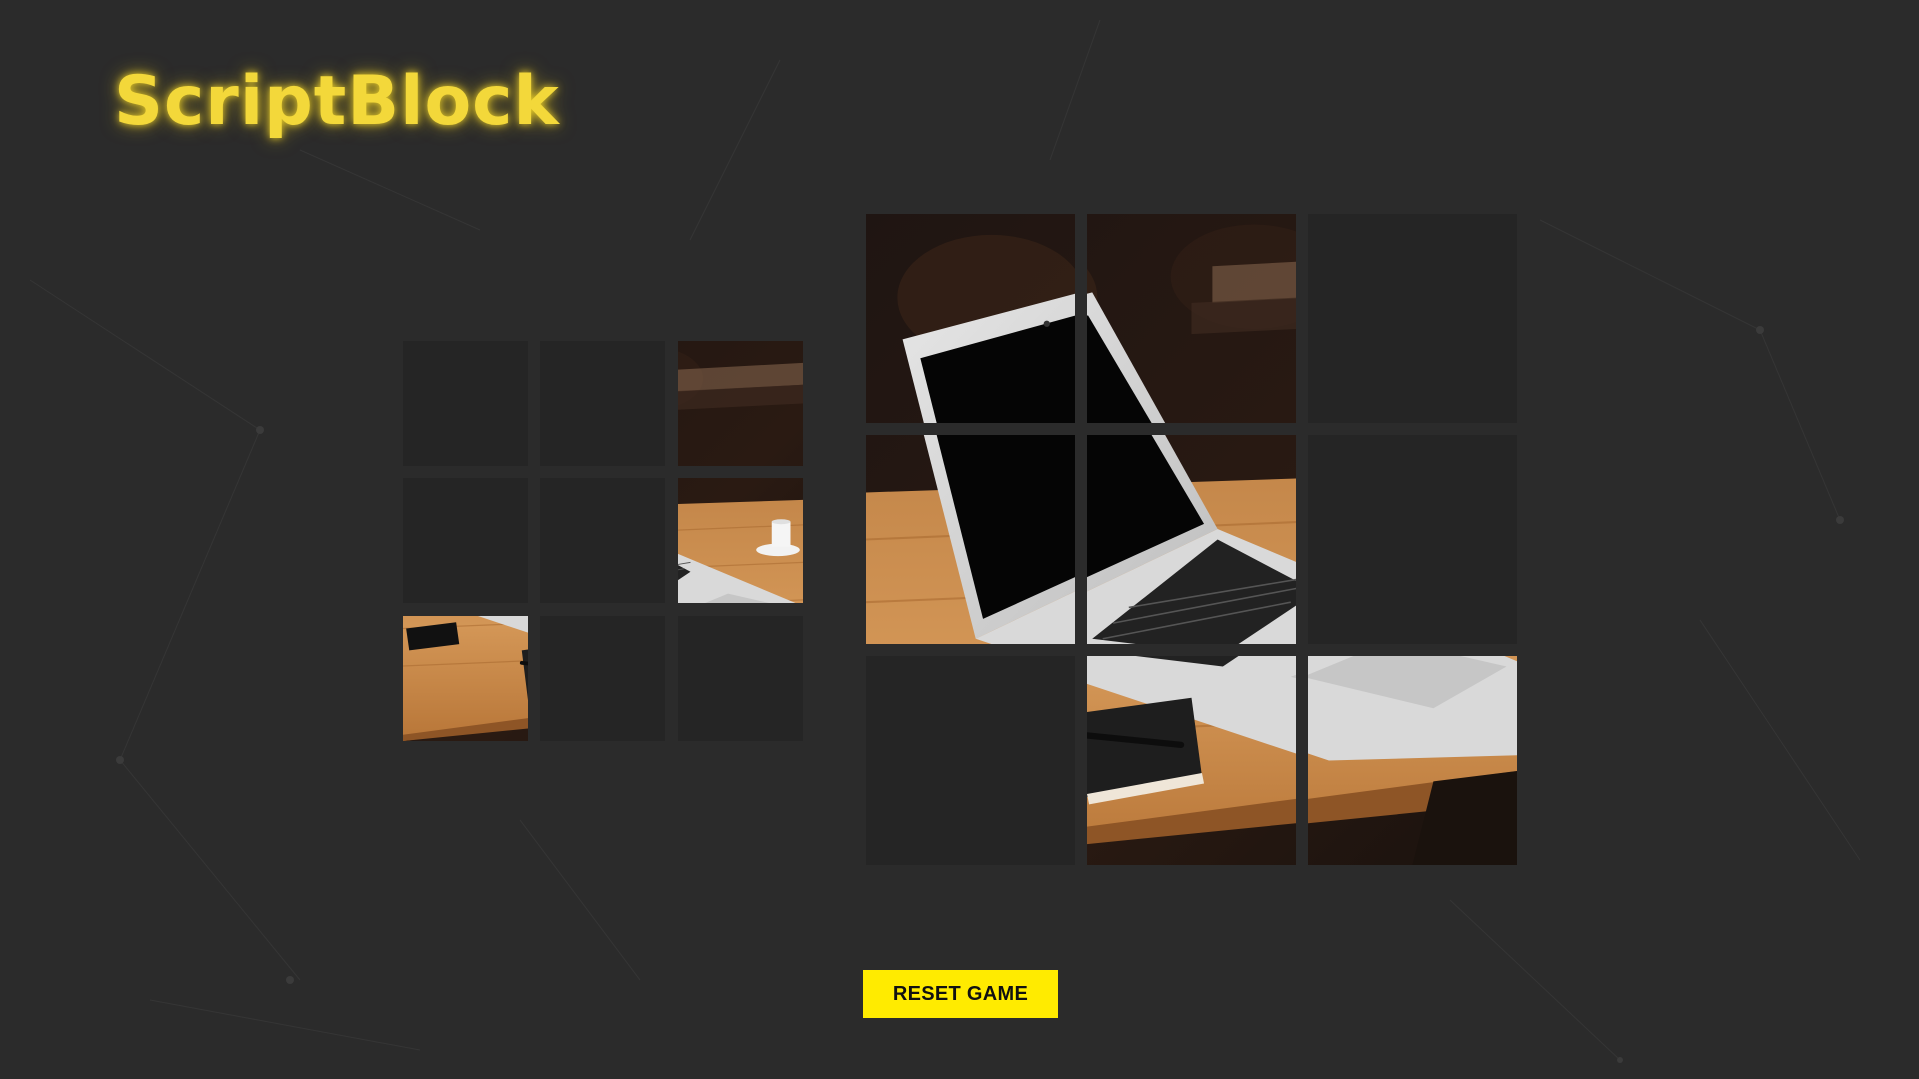  I want to click on piece-tray, so click(603, 541).